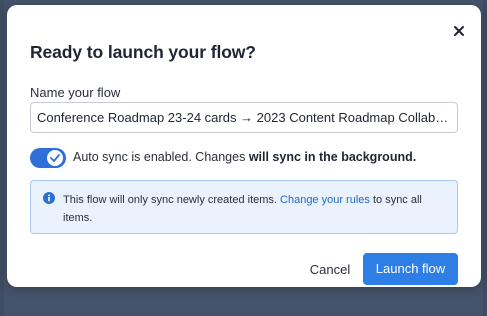  I want to click on change-rules-link: Change your rules, so click(325, 200).